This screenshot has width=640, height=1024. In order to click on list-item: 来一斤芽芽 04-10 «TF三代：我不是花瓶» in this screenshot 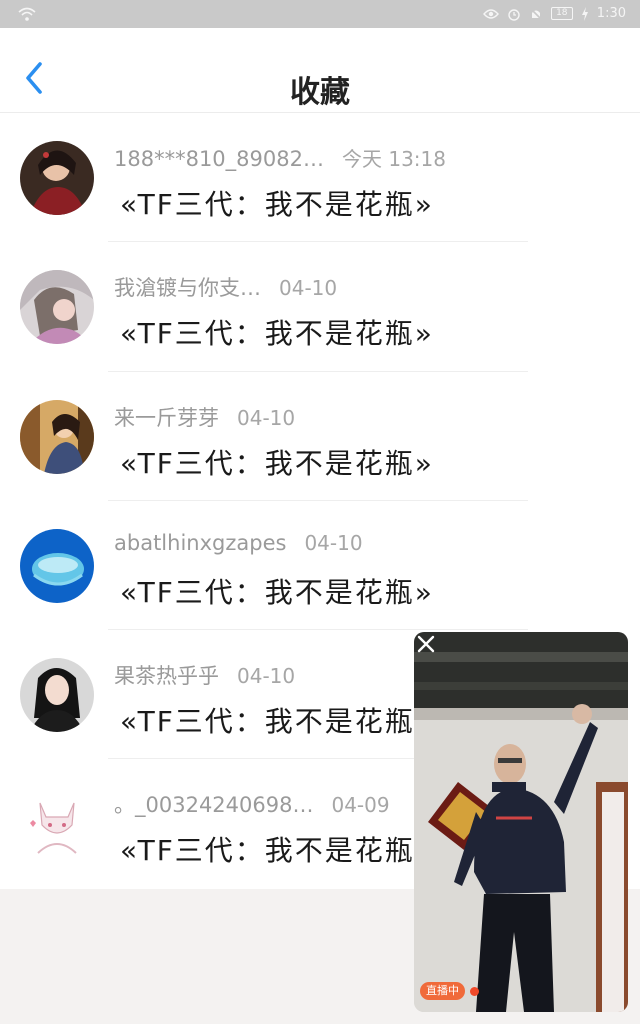, I will do `click(320, 436)`.